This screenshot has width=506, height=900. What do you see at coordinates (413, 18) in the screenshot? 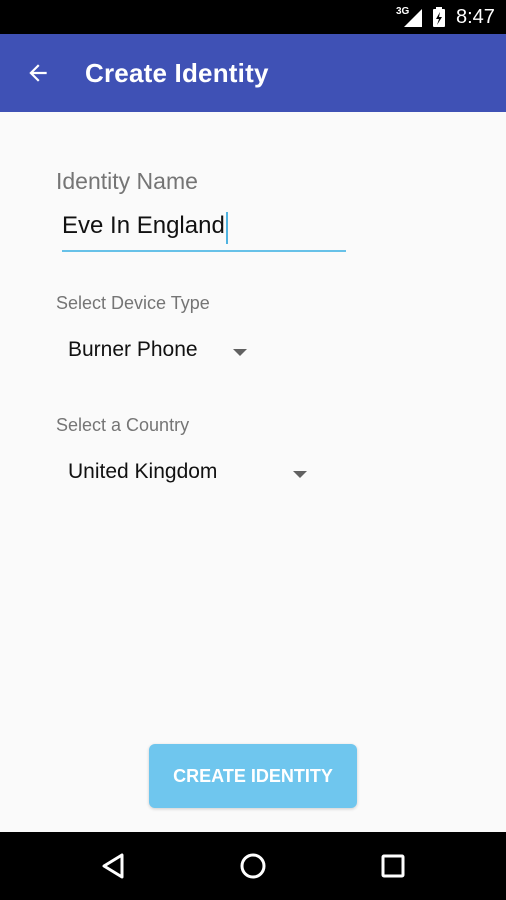
I see `signal-icon` at bounding box center [413, 18].